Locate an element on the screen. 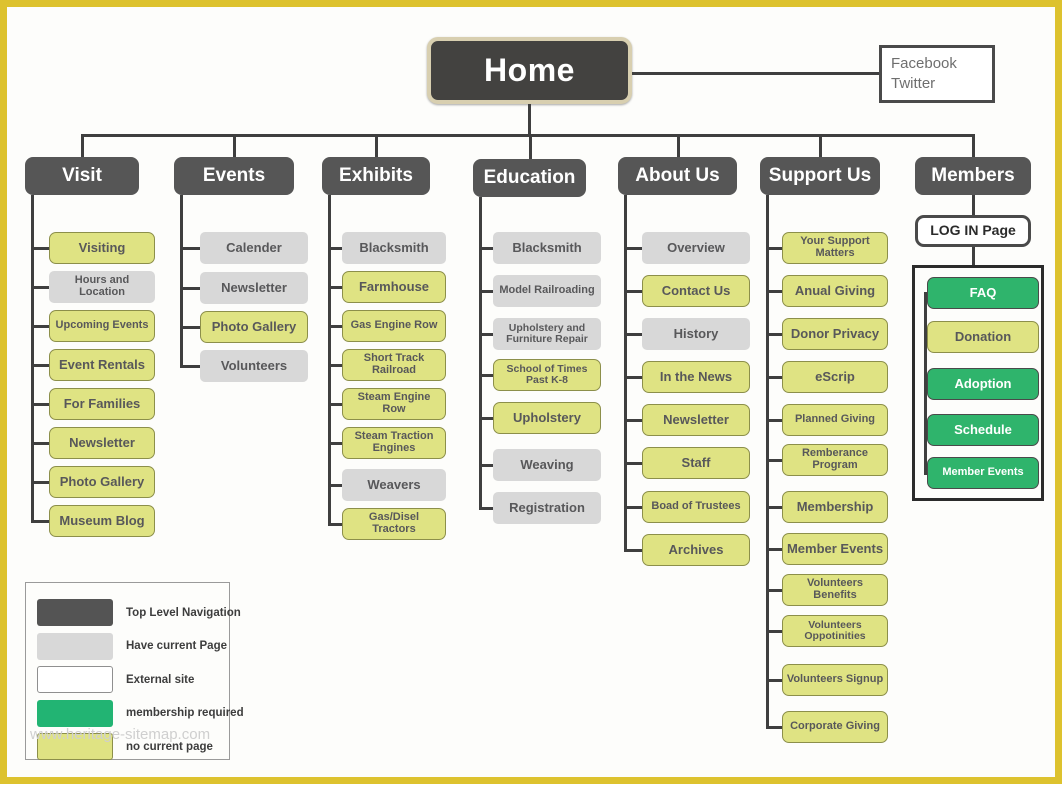  node-members-1: Donation is located at coordinates (983, 337).